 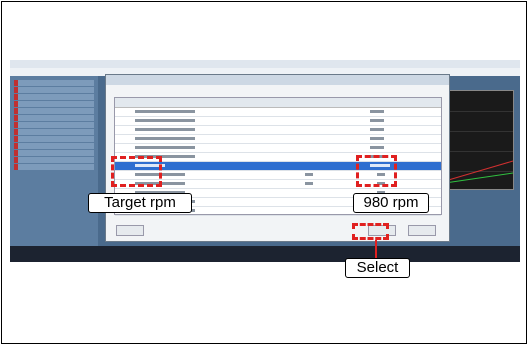 What do you see at coordinates (370, 231) in the screenshot?
I see `select-button-highlight` at bounding box center [370, 231].